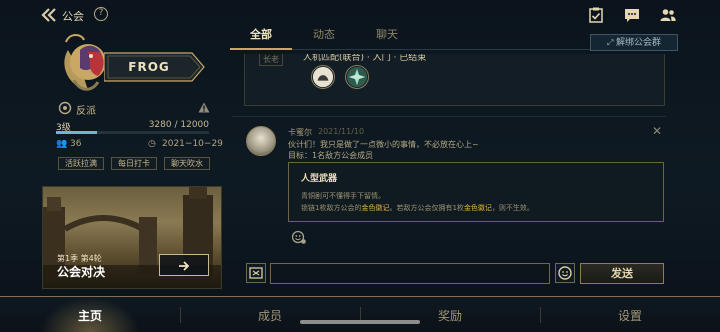 This screenshot has height=332, width=720. I want to click on chat-bubble-icon, so click(632, 15).